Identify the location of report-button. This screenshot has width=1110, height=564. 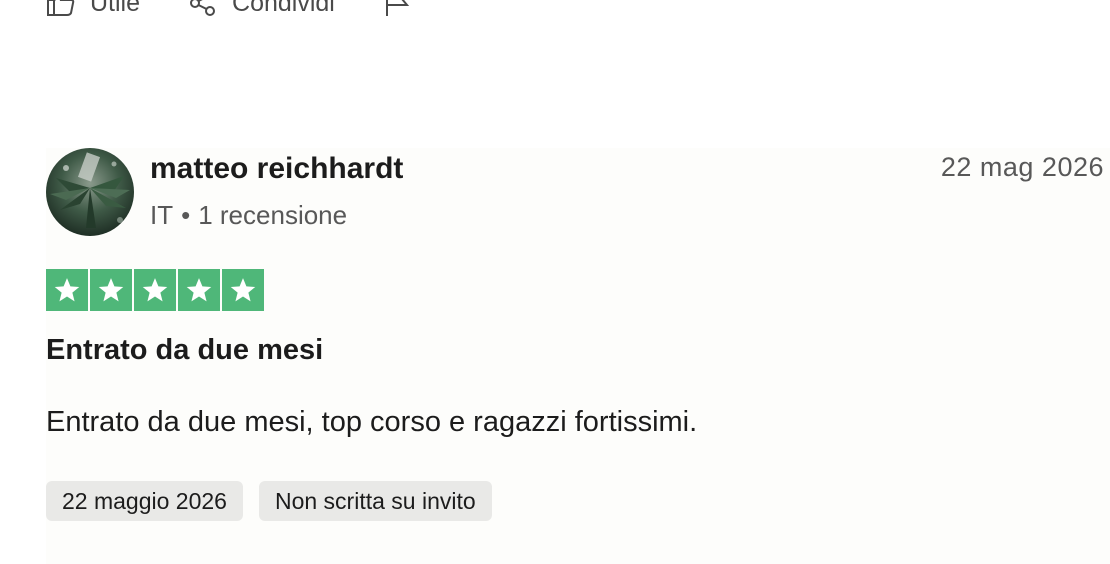
(398, 9).